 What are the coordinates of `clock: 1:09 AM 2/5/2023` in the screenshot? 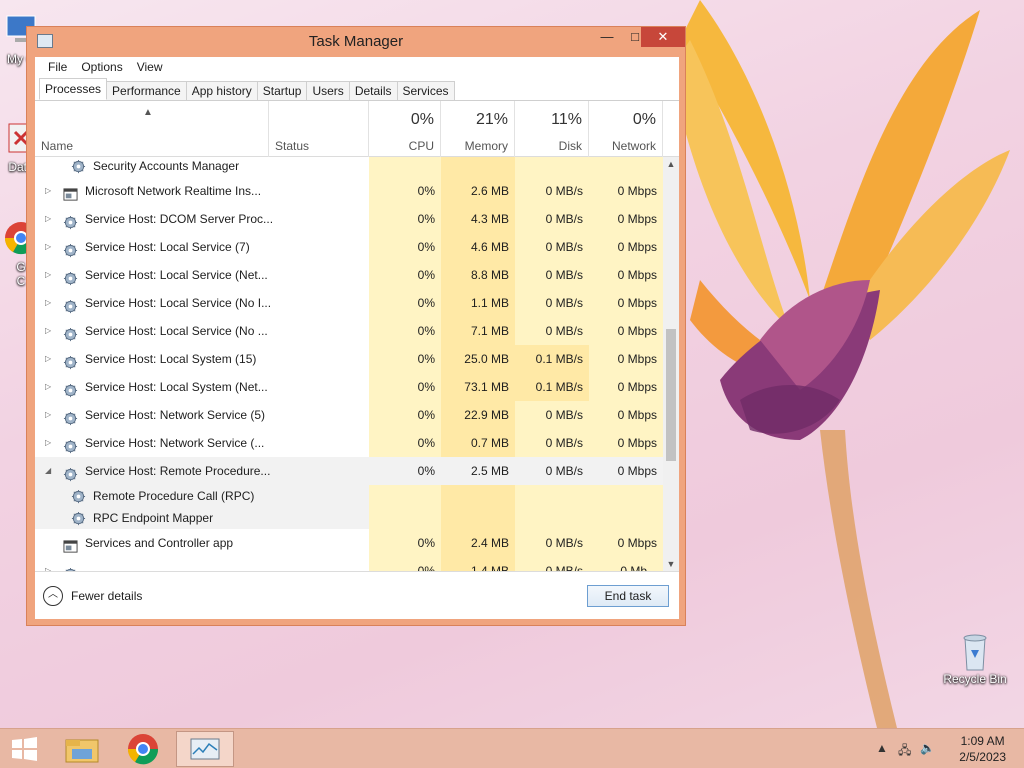 It's located at (982, 749).